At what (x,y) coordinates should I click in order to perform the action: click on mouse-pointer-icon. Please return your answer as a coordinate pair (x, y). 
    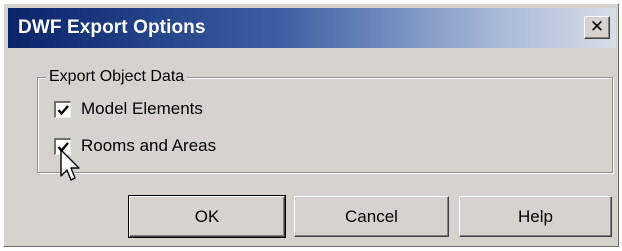
    Looking at the image, I should click on (70, 165).